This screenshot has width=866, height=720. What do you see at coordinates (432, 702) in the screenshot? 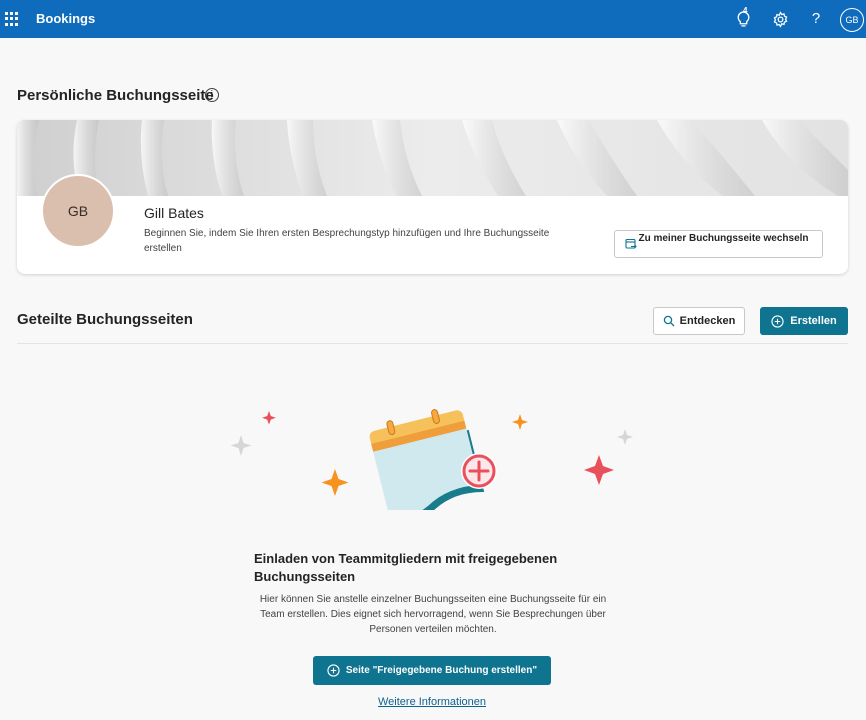
I see `learn-more-link: Weitere Informationen` at bounding box center [432, 702].